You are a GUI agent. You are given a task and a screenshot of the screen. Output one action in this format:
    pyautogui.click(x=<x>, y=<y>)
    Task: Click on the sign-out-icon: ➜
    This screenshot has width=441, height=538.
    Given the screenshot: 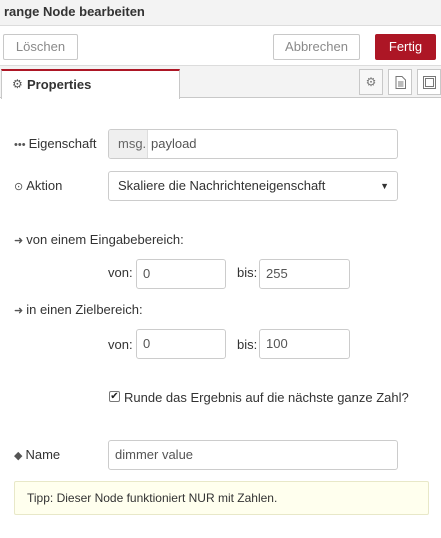 What is the action you would take?
    pyautogui.click(x=19, y=311)
    